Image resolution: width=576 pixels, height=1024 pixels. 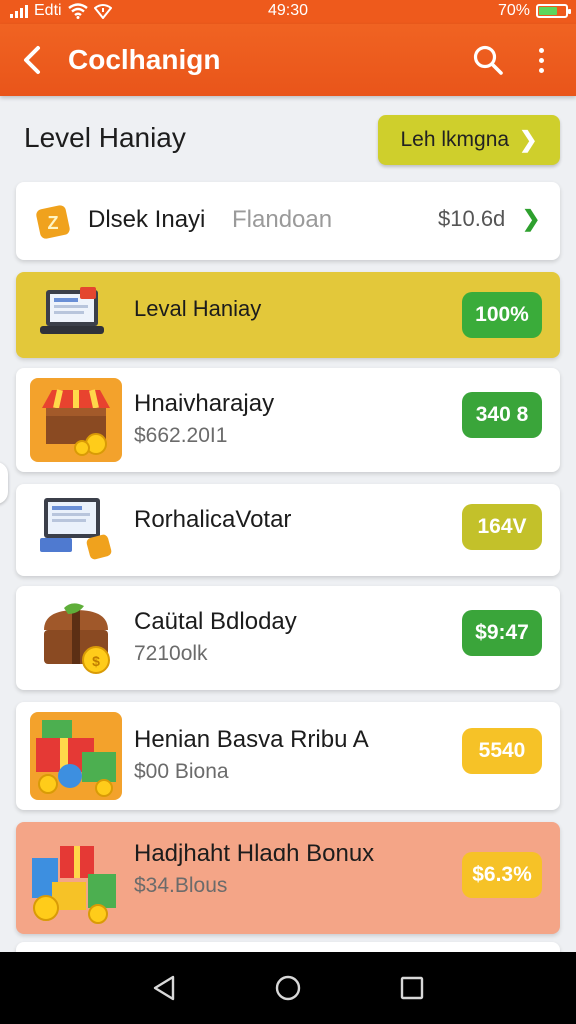 I want to click on item-badge: 164V, so click(x=502, y=527).